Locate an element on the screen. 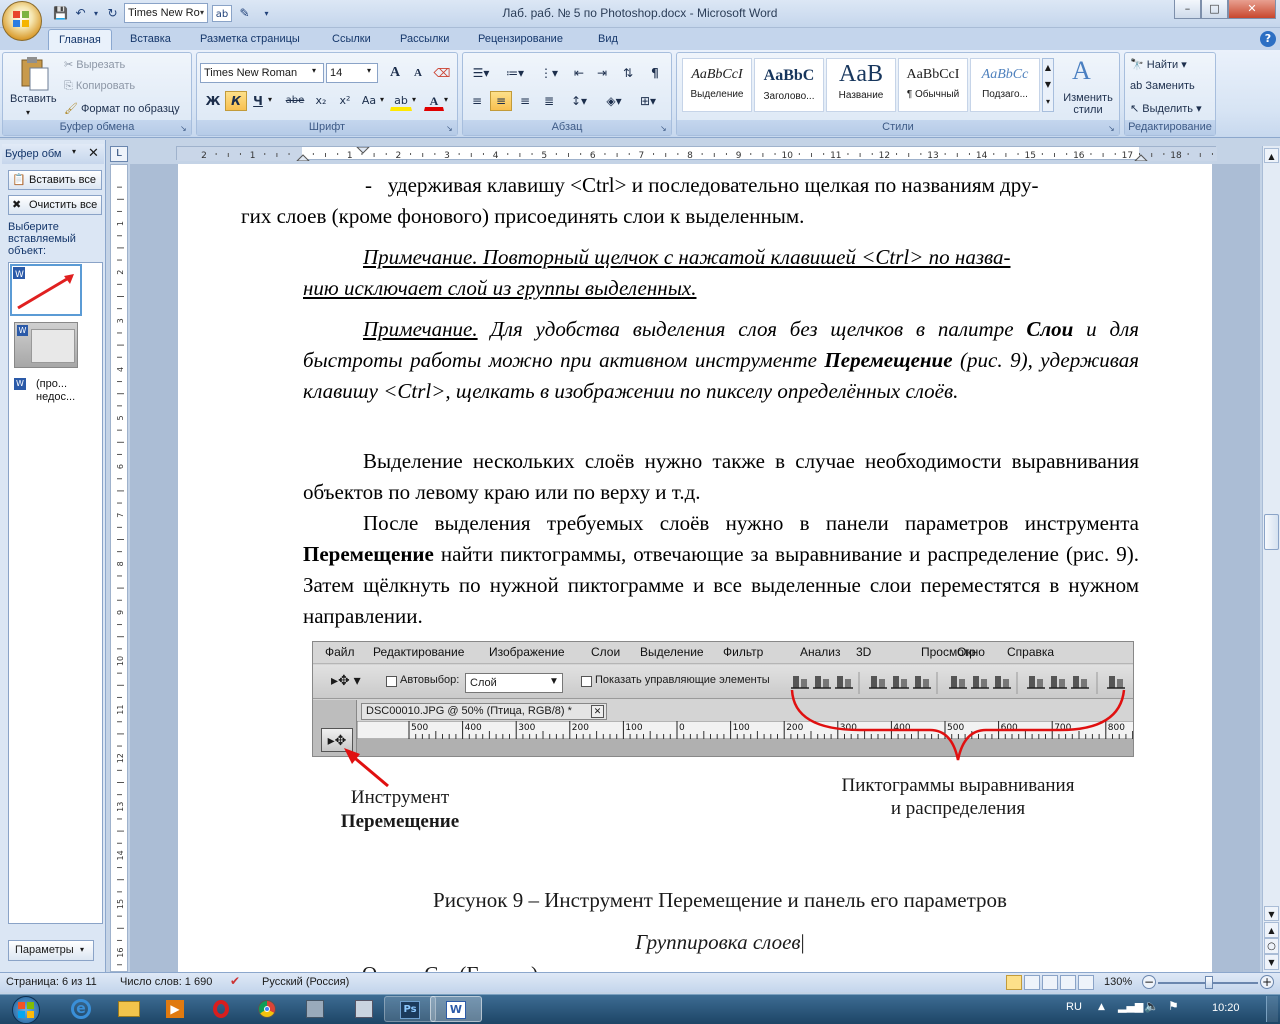 Image resolution: width=1280 pixels, height=1024 pixels. align-center-icon: ≡ is located at coordinates (501, 101).